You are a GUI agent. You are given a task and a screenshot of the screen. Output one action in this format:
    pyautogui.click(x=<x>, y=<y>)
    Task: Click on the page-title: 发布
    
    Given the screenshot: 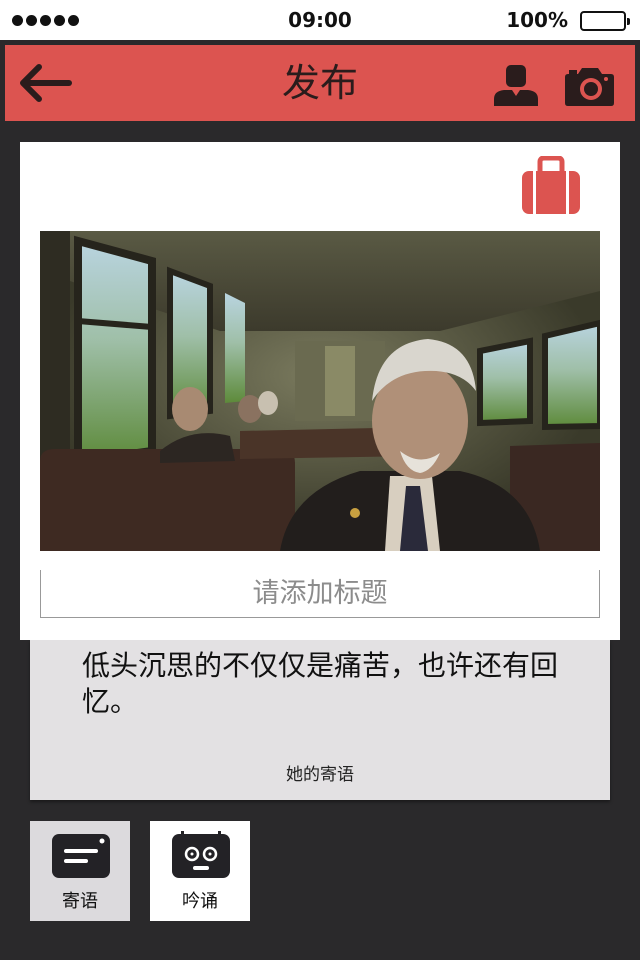 What is the action you would take?
    pyautogui.click(x=319, y=83)
    